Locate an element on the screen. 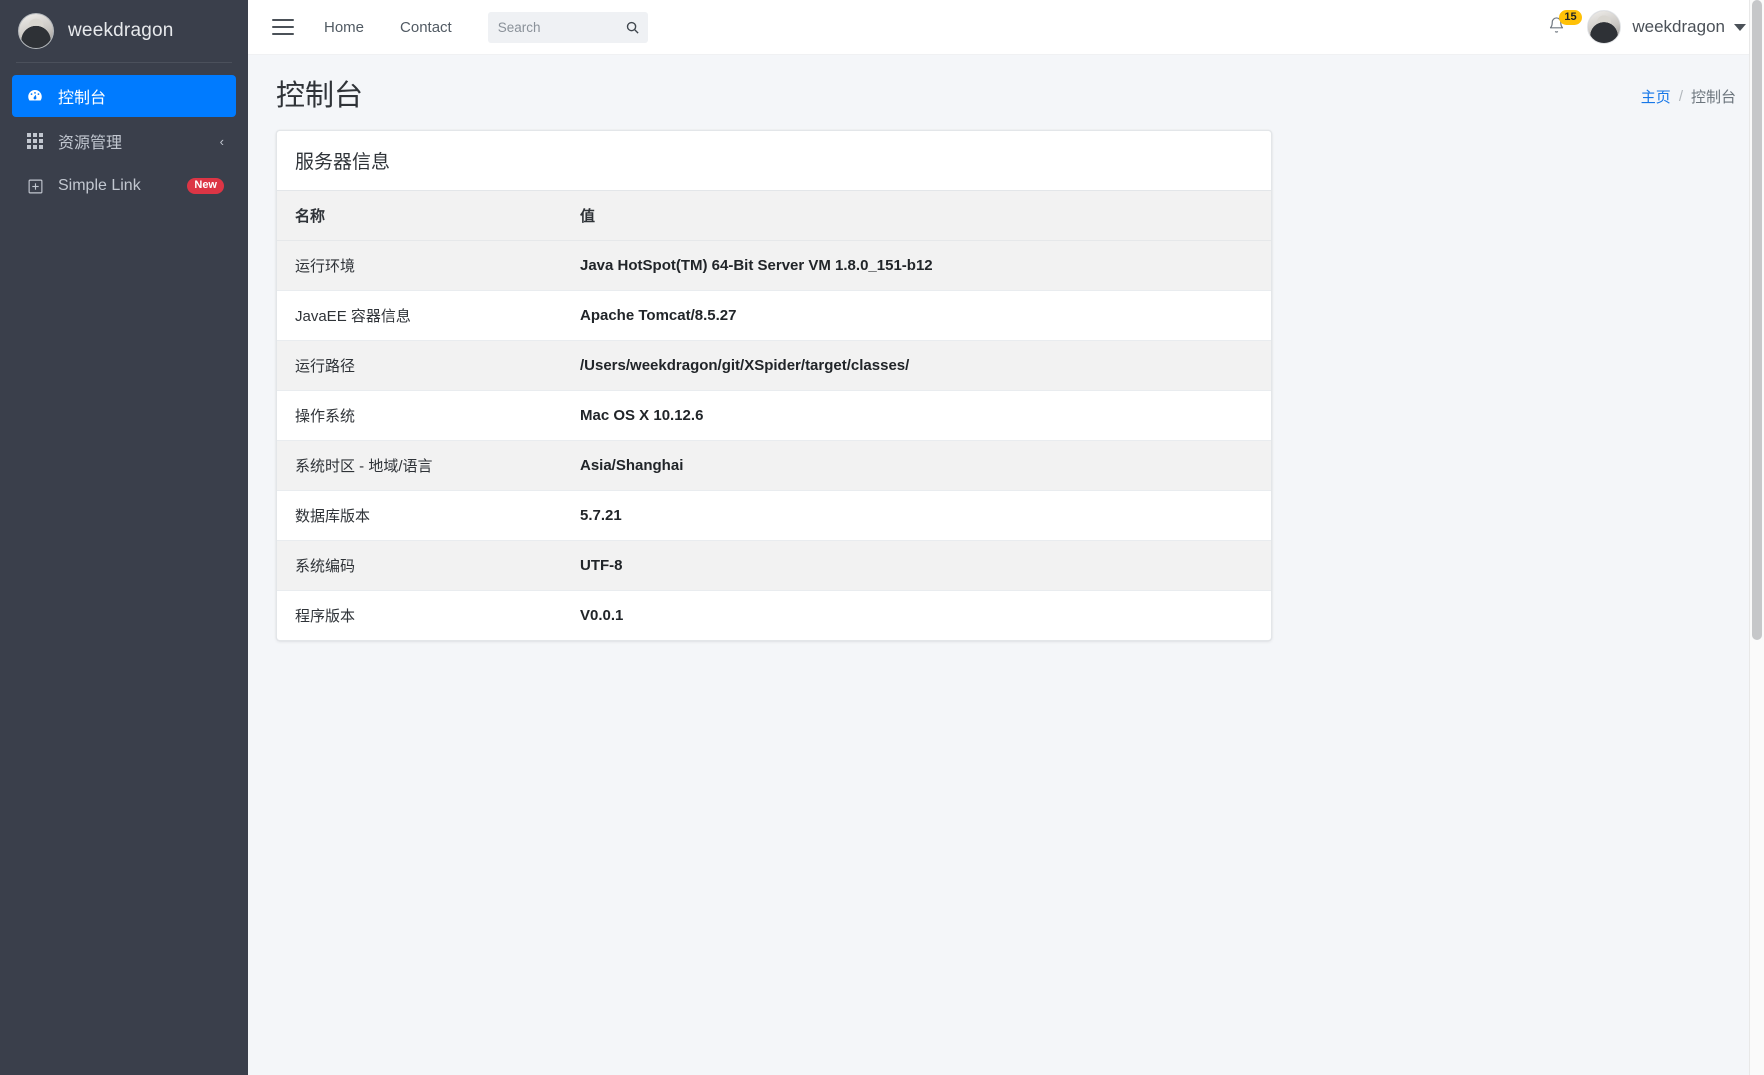  user-menu-label: weekdragon is located at coordinates (1678, 26).